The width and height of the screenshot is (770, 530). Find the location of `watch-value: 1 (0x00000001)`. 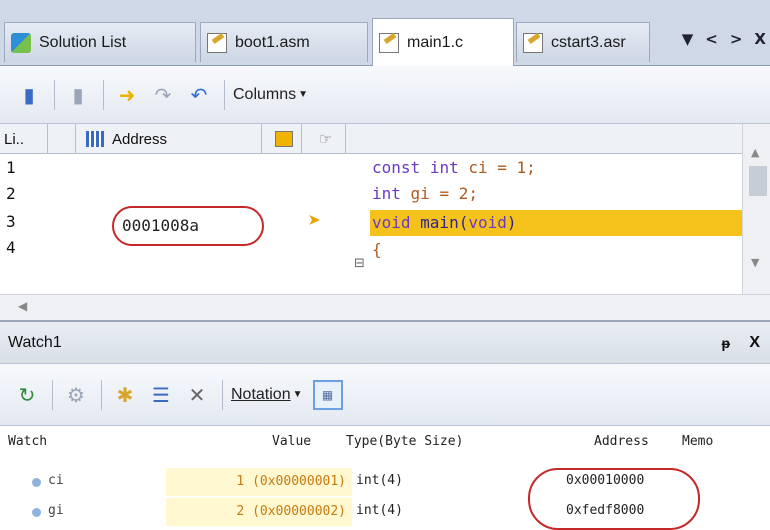

watch-value: 1 (0x00000001) is located at coordinates (259, 482).